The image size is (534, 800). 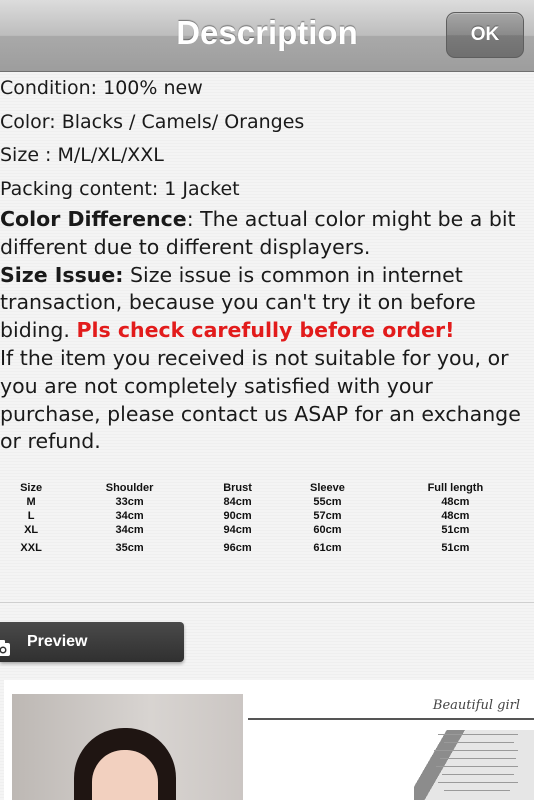 What do you see at coordinates (120, 188) in the screenshot?
I see `spec-packing: Packing content: 1 Jacket` at bounding box center [120, 188].